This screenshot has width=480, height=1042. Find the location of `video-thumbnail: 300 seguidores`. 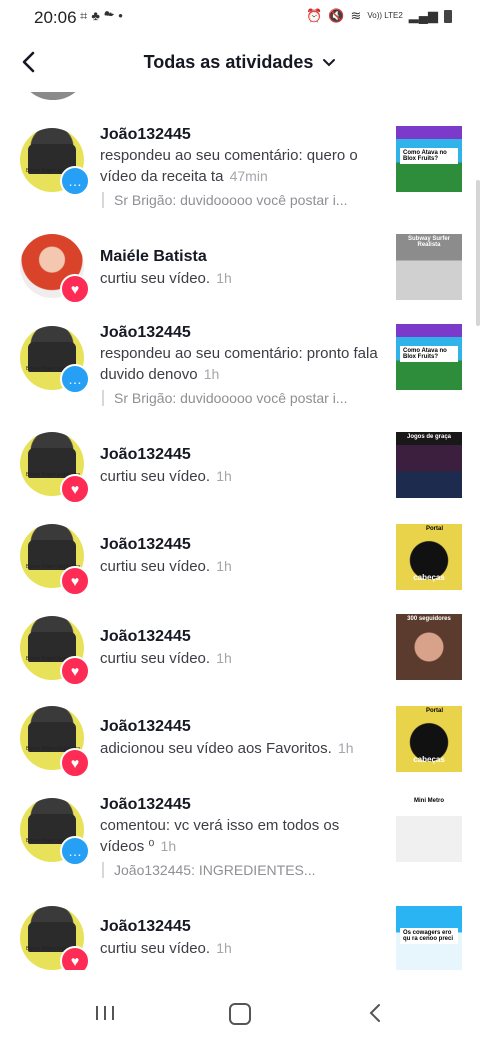

video-thumbnail: 300 seguidores is located at coordinates (429, 647).